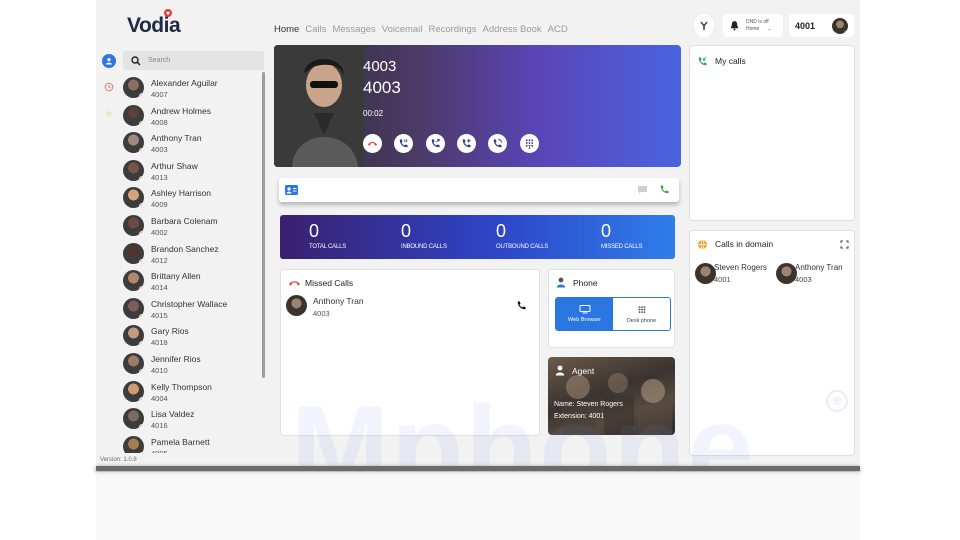 This screenshot has height=540, width=960. What do you see at coordinates (478, 468) in the screenshot?
I see `reflection-divider` at bounding box center [478, 468].